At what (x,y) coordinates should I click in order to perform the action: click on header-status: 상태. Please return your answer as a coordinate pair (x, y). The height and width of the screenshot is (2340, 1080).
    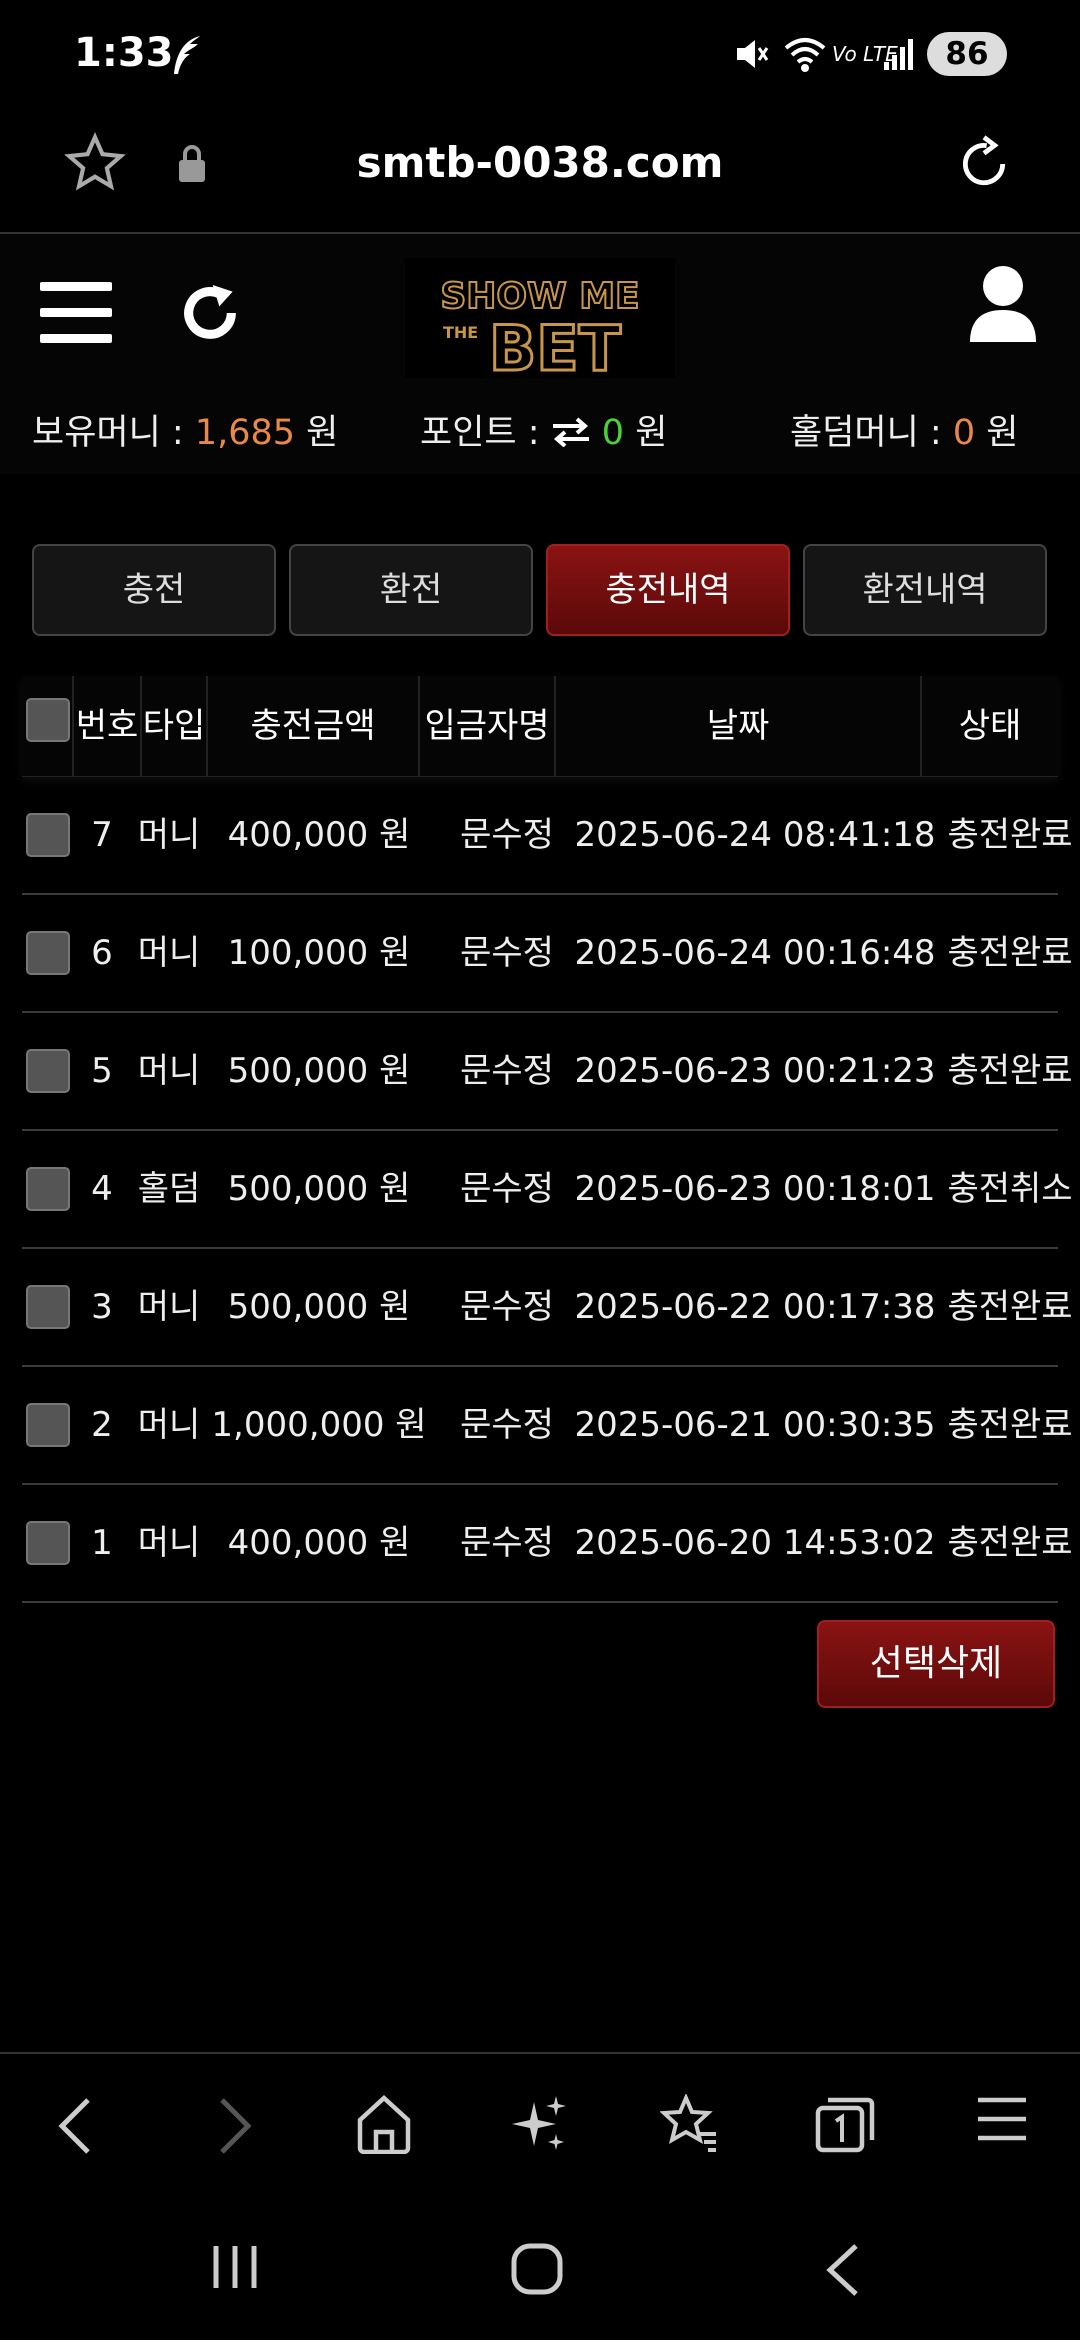
    Looking at the image, I should click on (990, 726).